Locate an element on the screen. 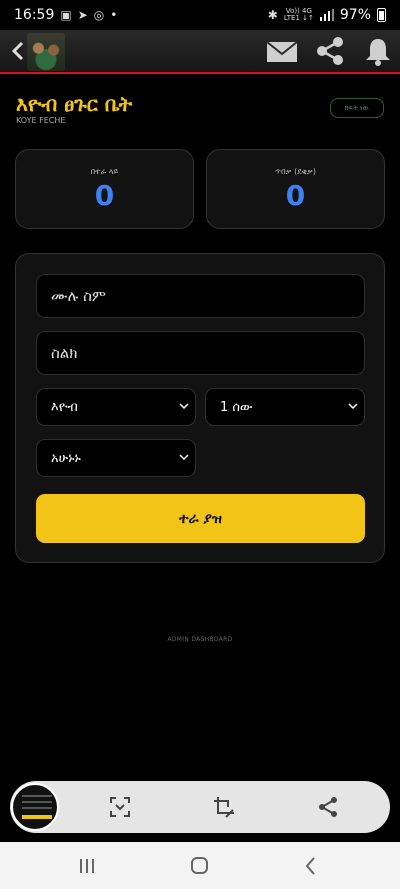  gallery-icon: ▣ is located at coordinates (66, 15).